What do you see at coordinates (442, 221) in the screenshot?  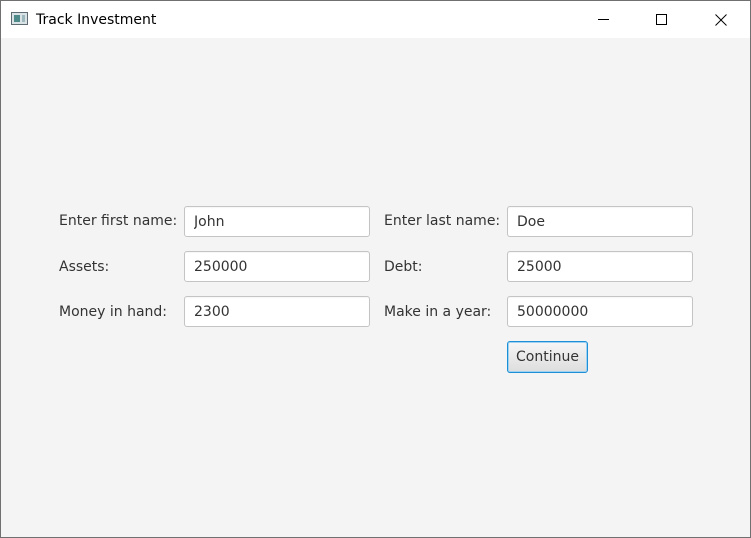 I see `last-name-label: Enter last name:` at bounding box center [442, 221].